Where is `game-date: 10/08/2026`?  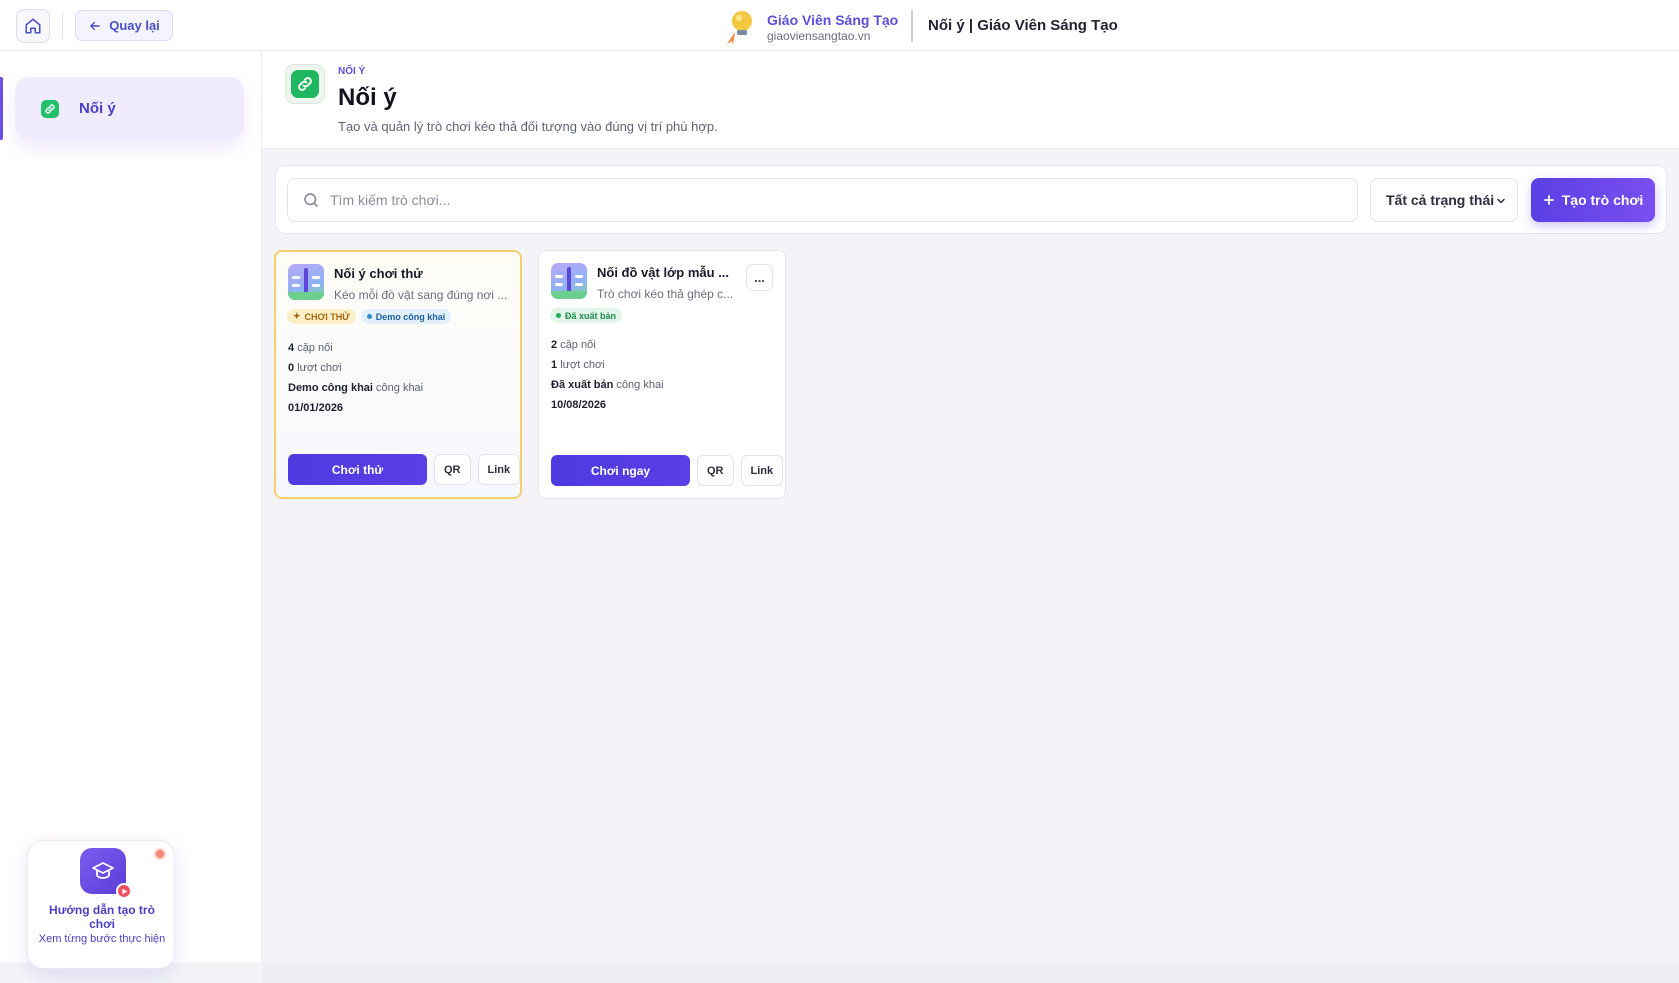
game-date: 10/08/2026 is located at coordinates (579, 405).